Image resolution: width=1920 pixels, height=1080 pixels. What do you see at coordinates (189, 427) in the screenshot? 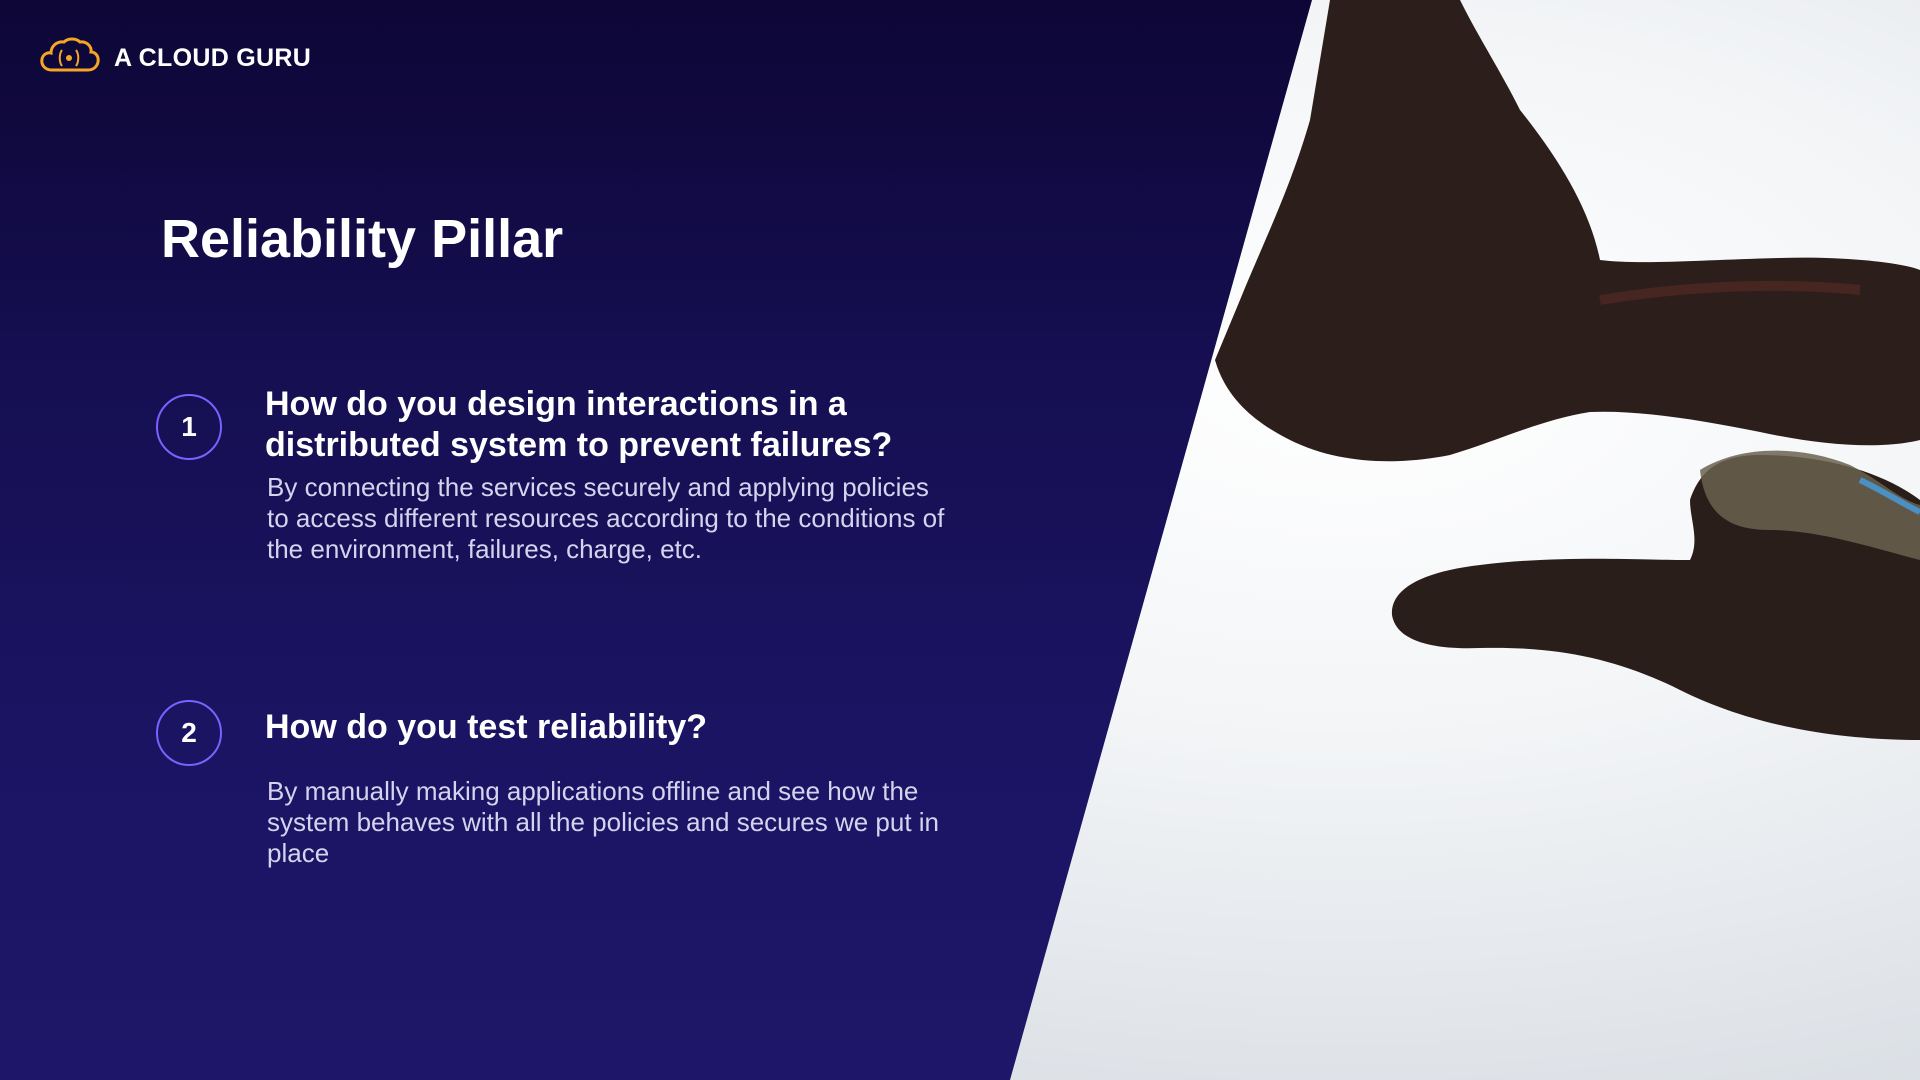
I see `number-badge: 1` at bounding box center [189, 427].